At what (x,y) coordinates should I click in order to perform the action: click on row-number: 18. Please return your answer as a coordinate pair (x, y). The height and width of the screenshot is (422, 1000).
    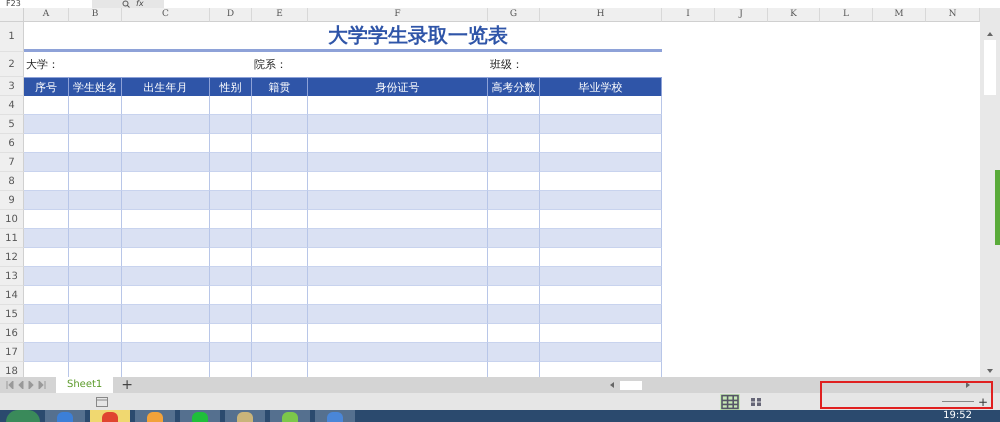
    Looking at the image, I should click on (12, 369).